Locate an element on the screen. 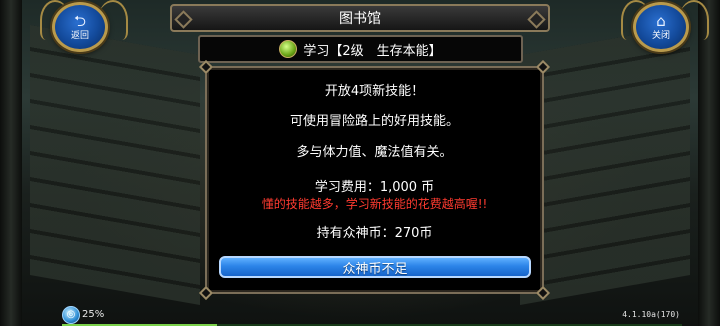  loading-orb-icon: ◎ is located at coordinates (71, 315).